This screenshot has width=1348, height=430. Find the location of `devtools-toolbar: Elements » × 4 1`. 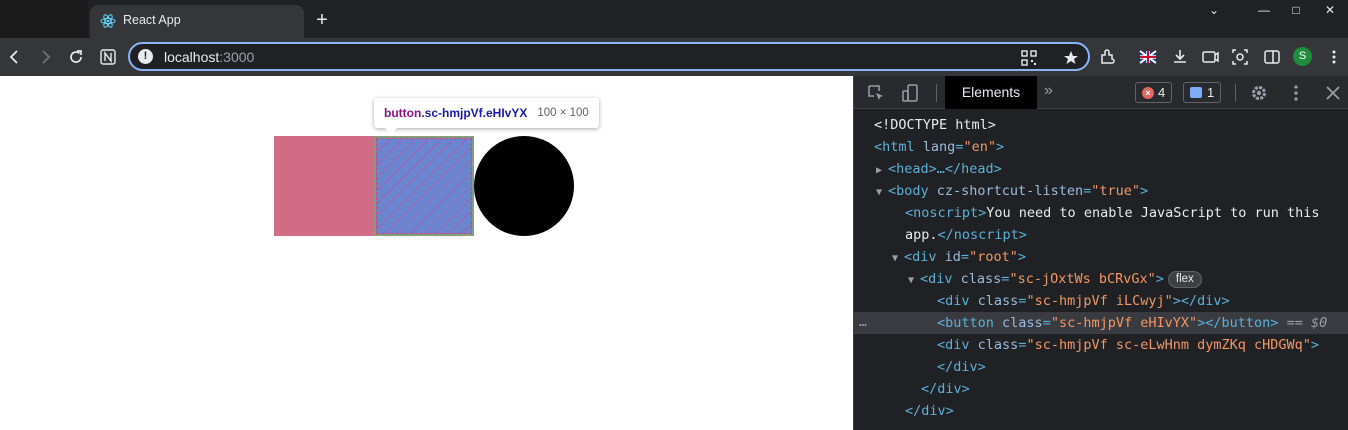

devtools-toolbar: Elements » × 4 1 is located at coordinates (1101, 92).